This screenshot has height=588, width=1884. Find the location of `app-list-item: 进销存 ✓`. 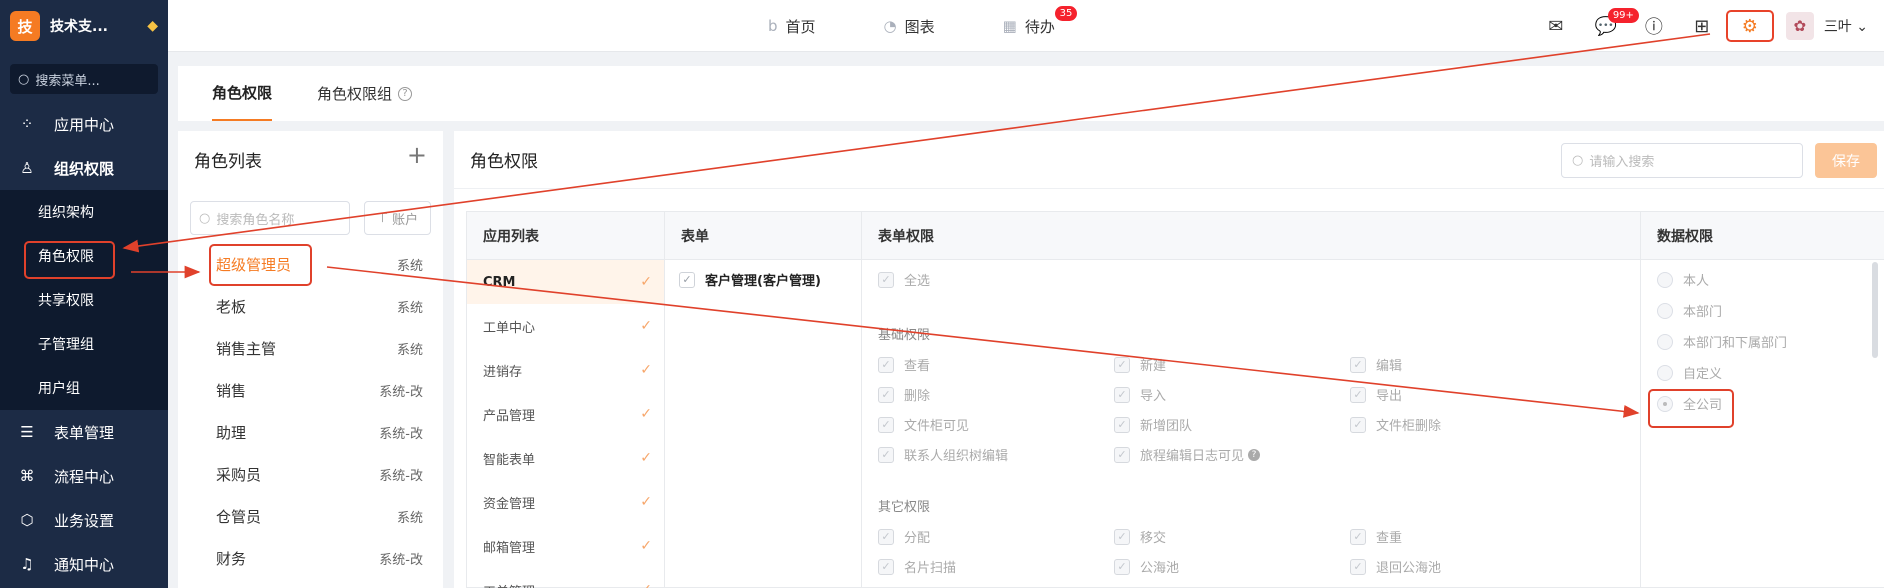

app-list-item: 进销存 ✓ is located at coordinates (565, 370).